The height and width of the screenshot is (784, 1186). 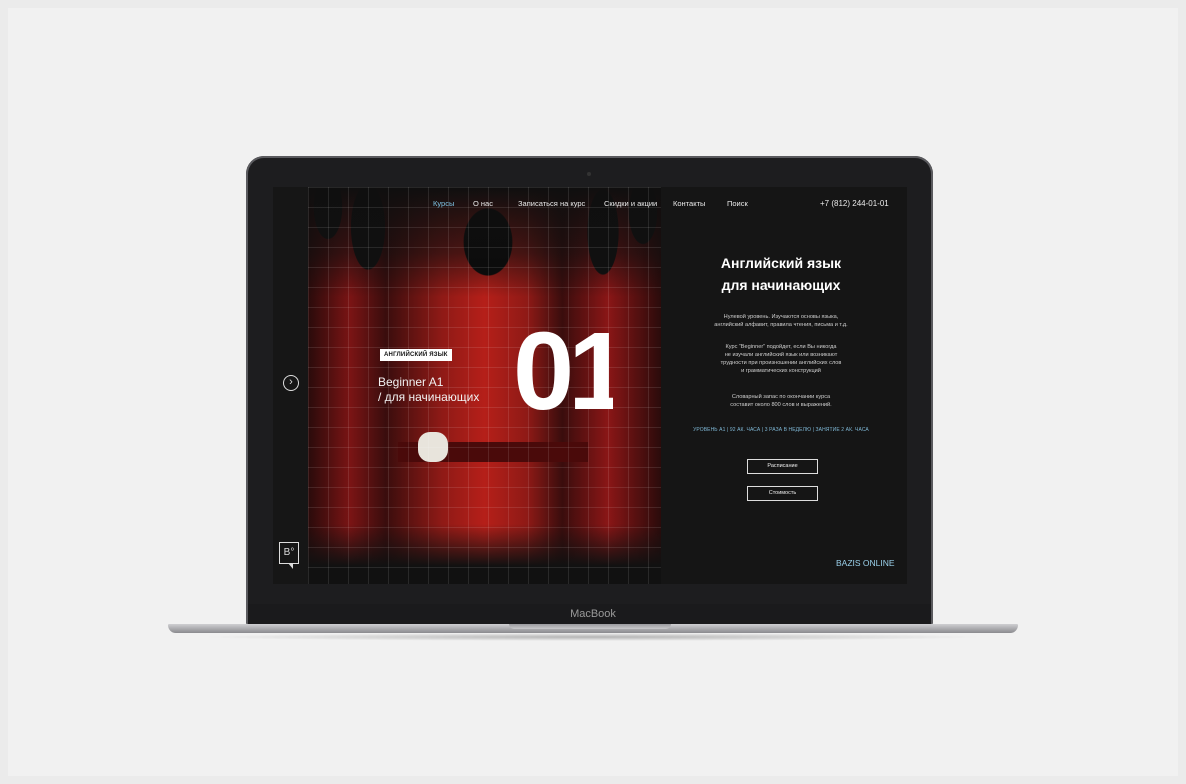 I want to click on description-line: Словарный запас по окончании курса, so click(x=781, y=397).